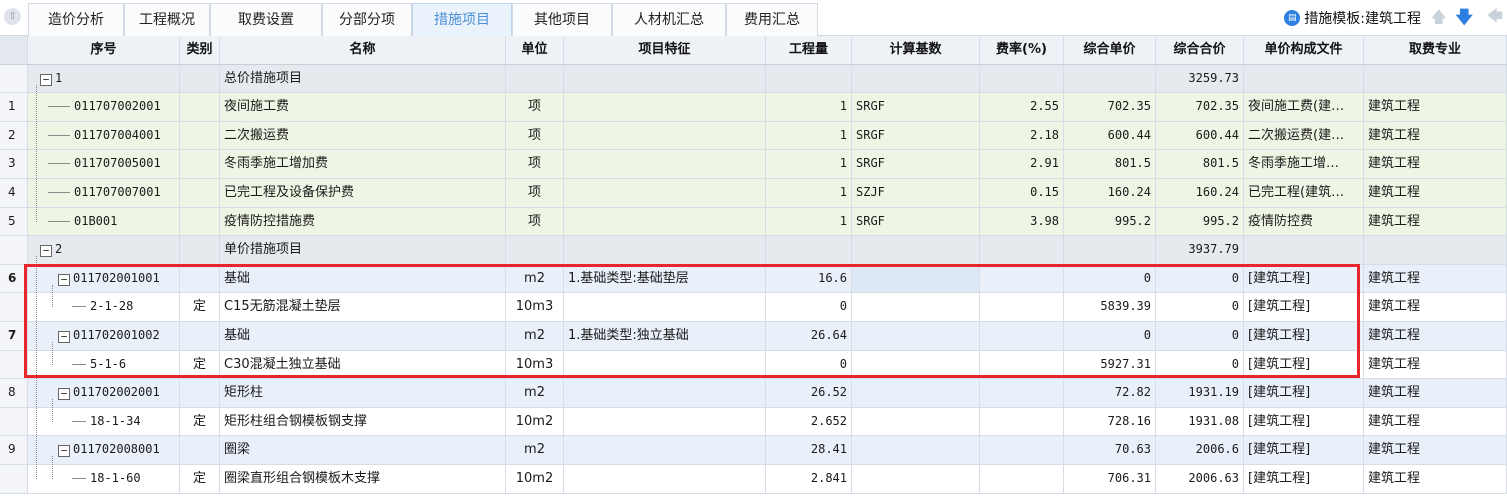  I want to click on cell-quantity: 26.64, so click(809, 336).